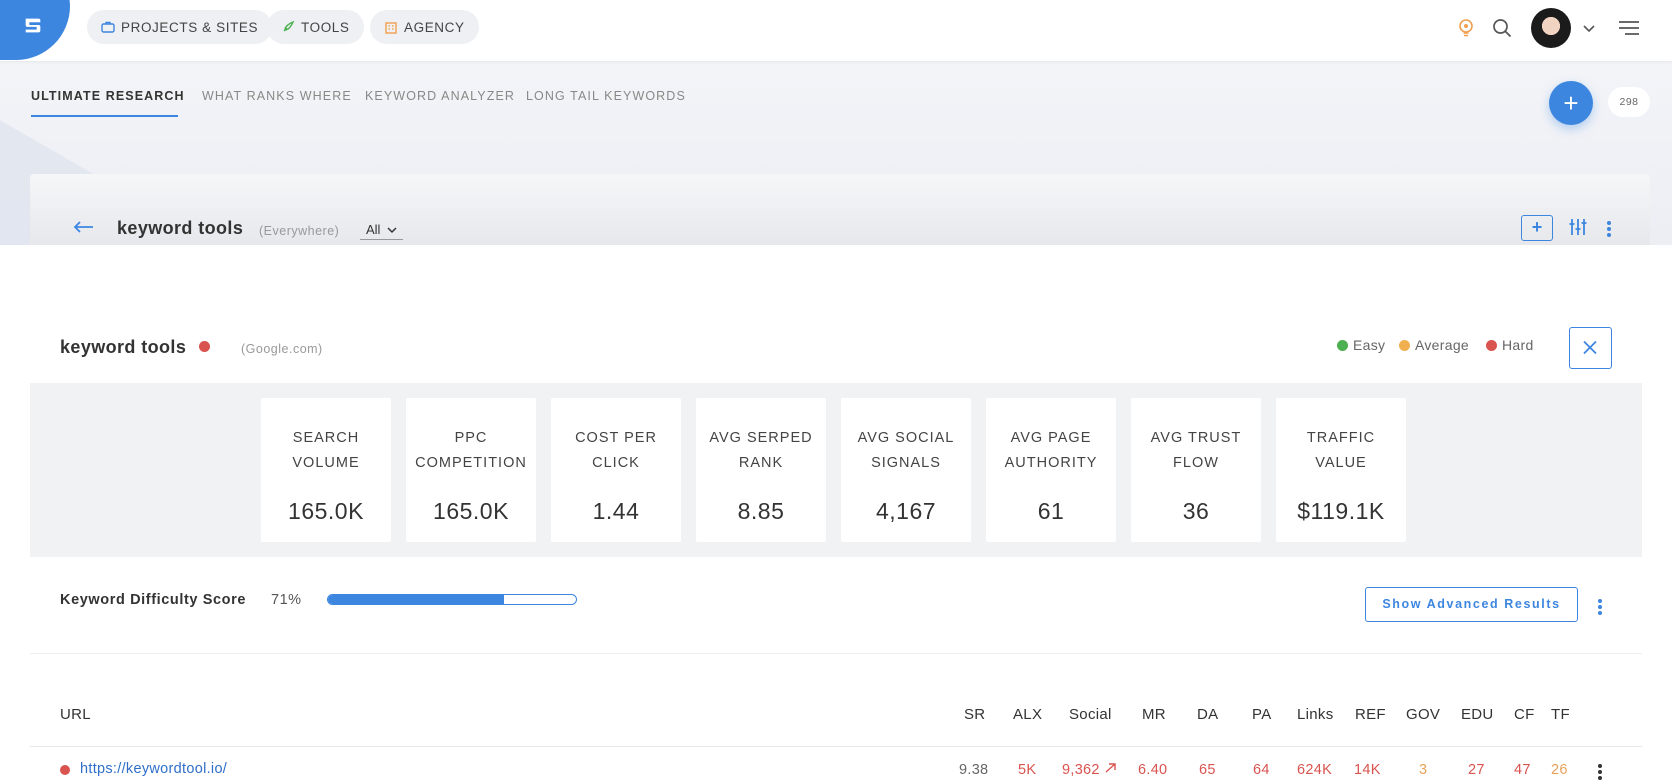  I want to click on row-options-icon, so click(1600, 772).